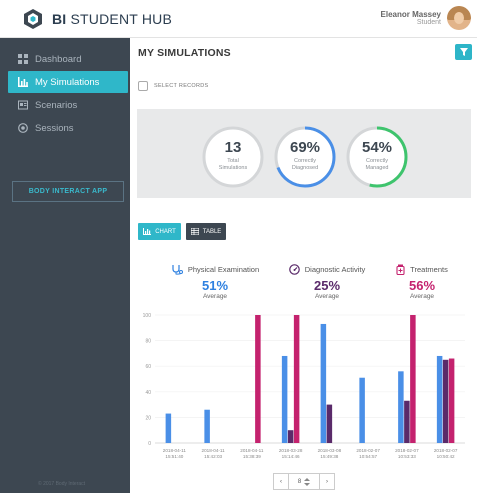 The width and height of the screenshot is (477, 493). I want to click on gauge-icon, so click(294, 269).